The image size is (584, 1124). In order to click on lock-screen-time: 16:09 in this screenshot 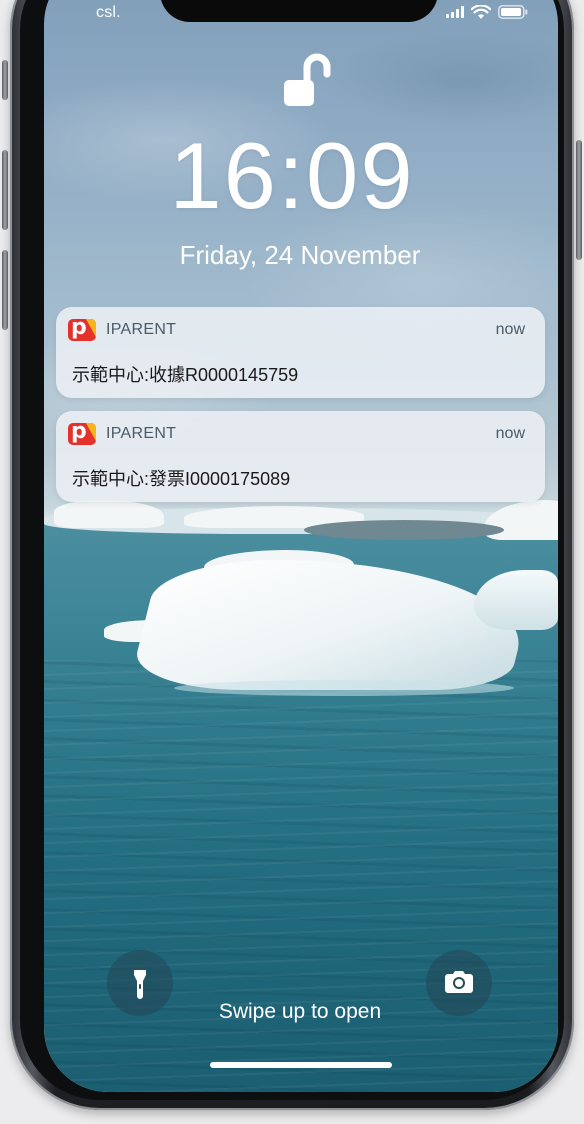, I will do `click(292, 175)`.